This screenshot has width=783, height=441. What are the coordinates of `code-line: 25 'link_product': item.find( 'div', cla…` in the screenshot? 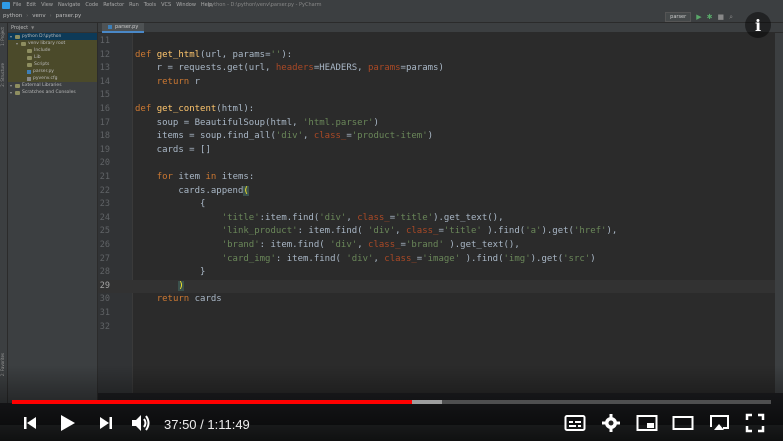 It's located at (436, 232).